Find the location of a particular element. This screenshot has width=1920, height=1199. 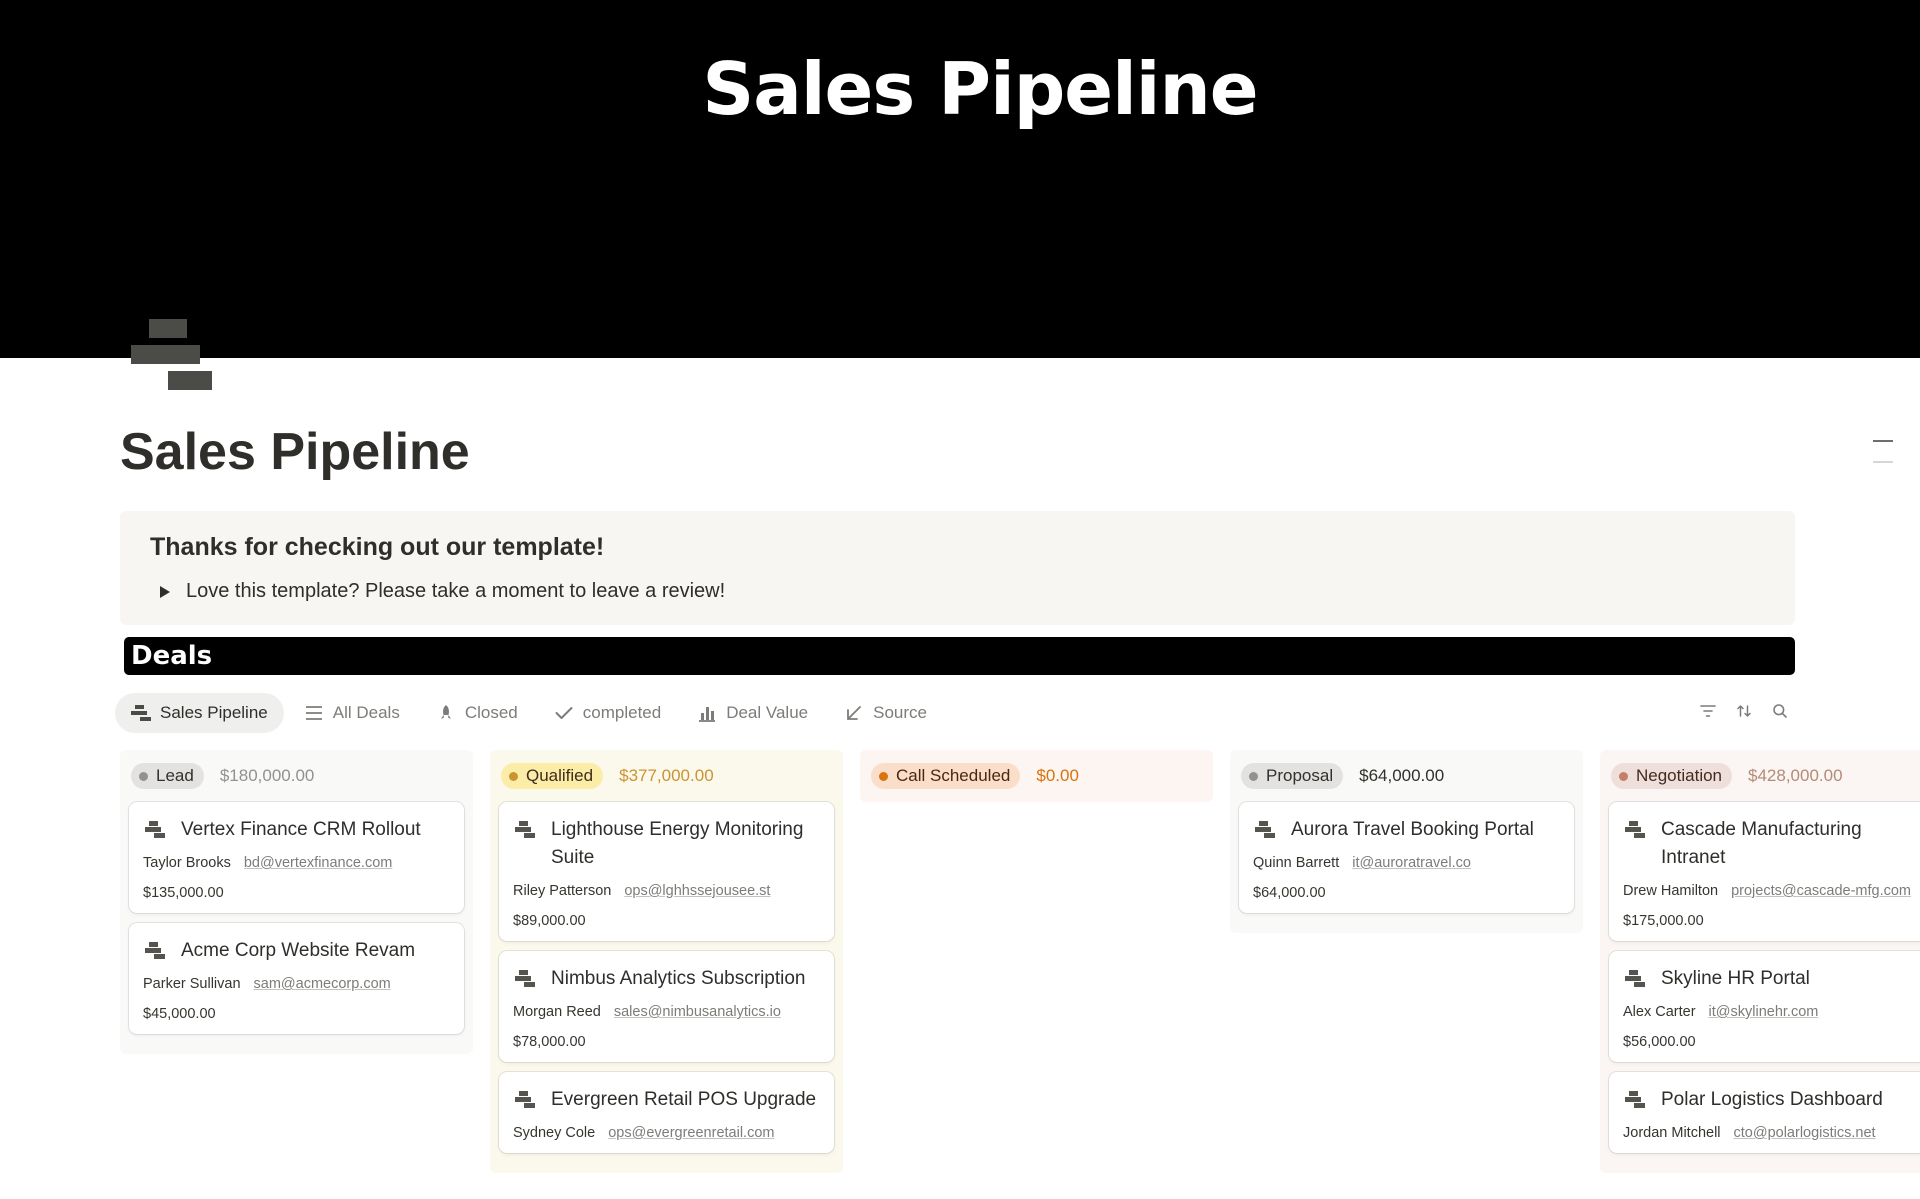

contact-name: Jordan Mitchell is located at coordinates (1672, 1133).